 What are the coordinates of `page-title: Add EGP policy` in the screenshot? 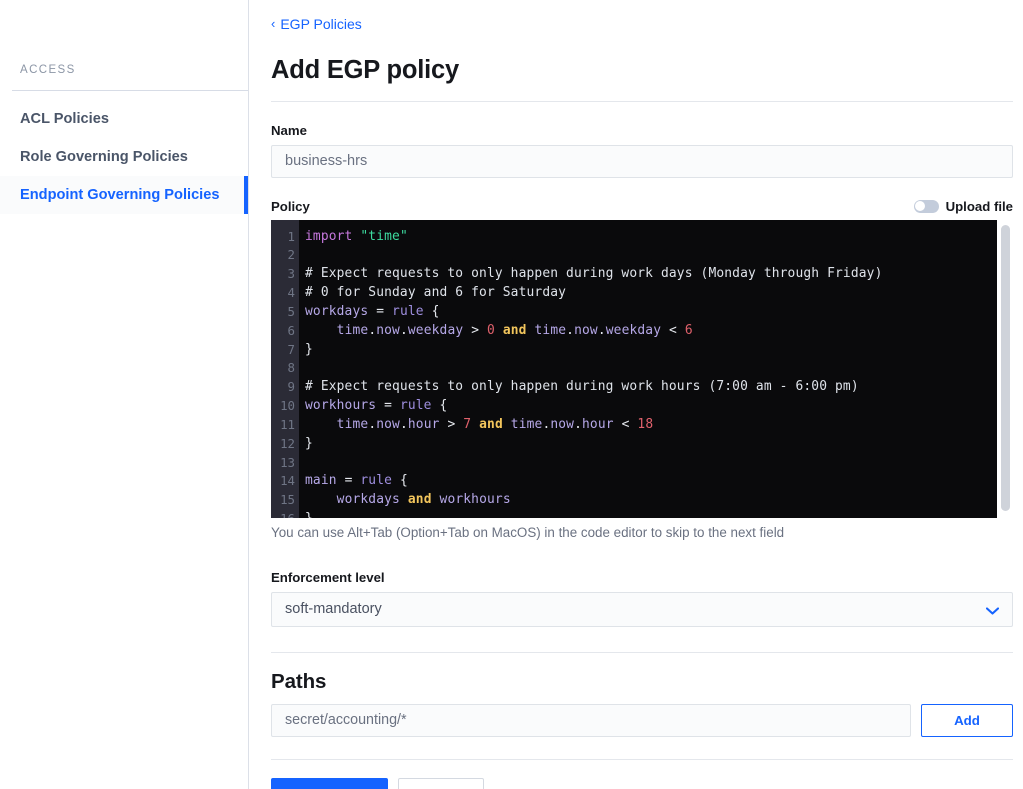 It's located at (365, 69).